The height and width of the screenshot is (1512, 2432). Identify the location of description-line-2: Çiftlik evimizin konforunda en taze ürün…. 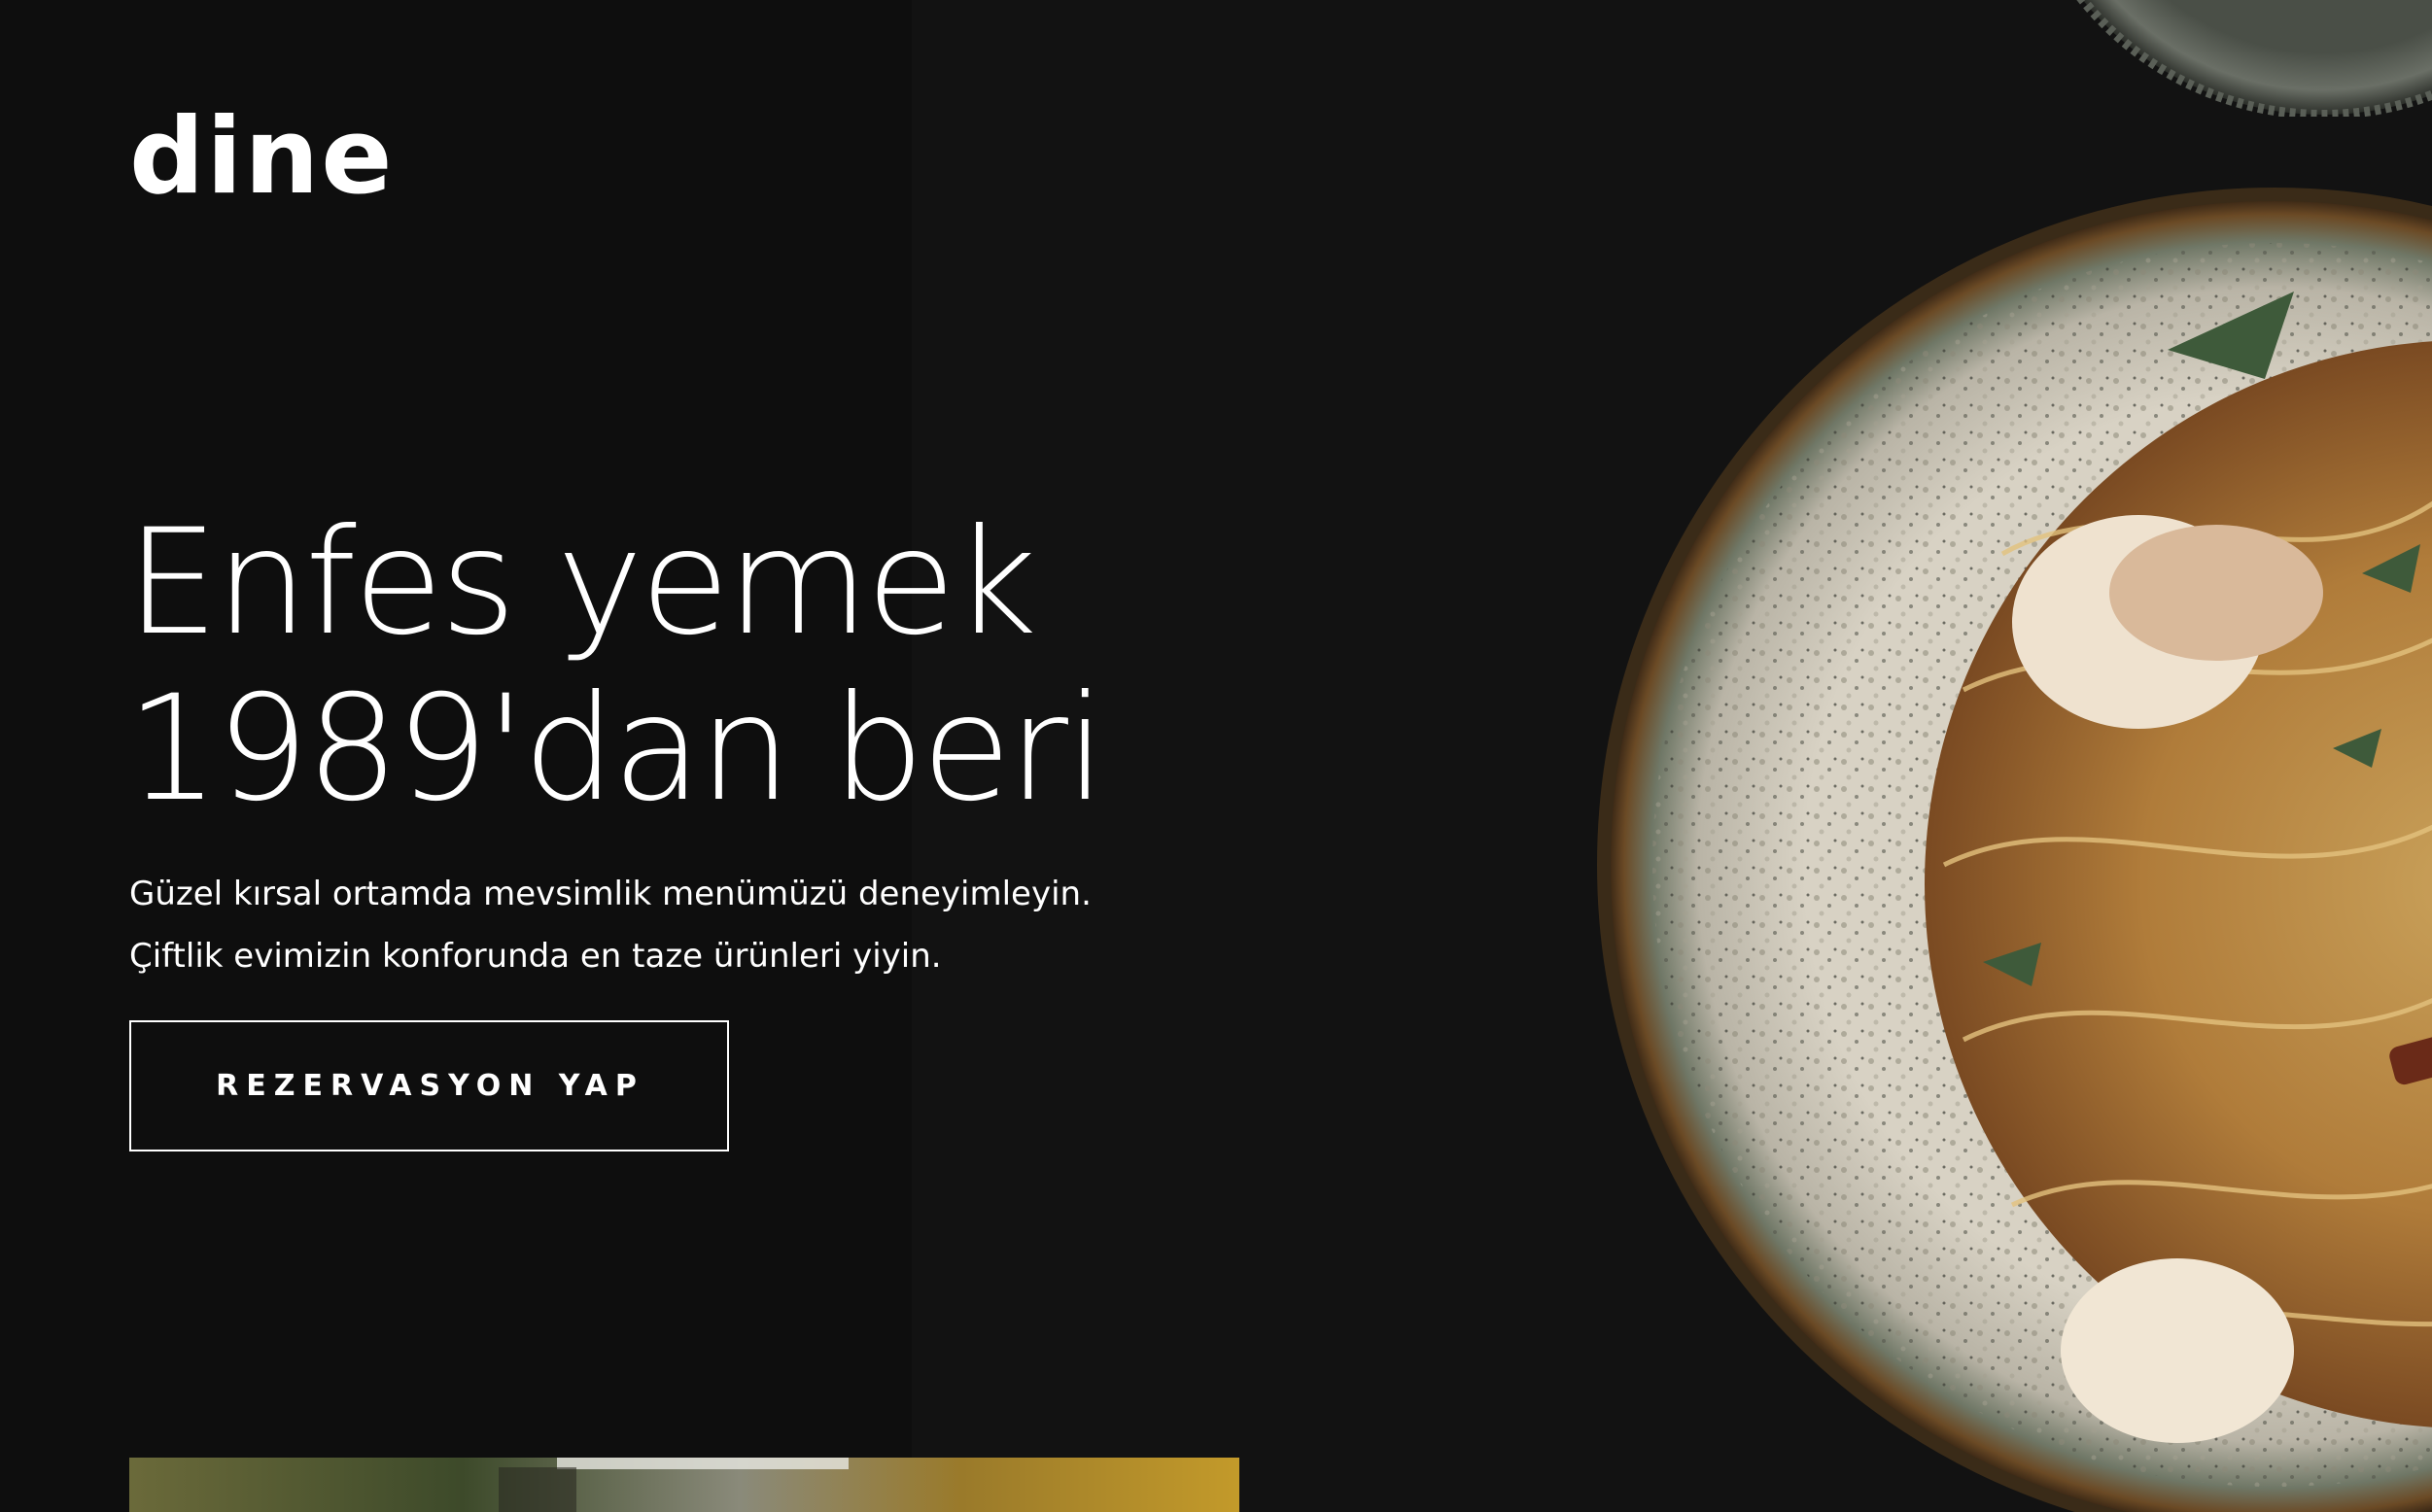
(535, 957).